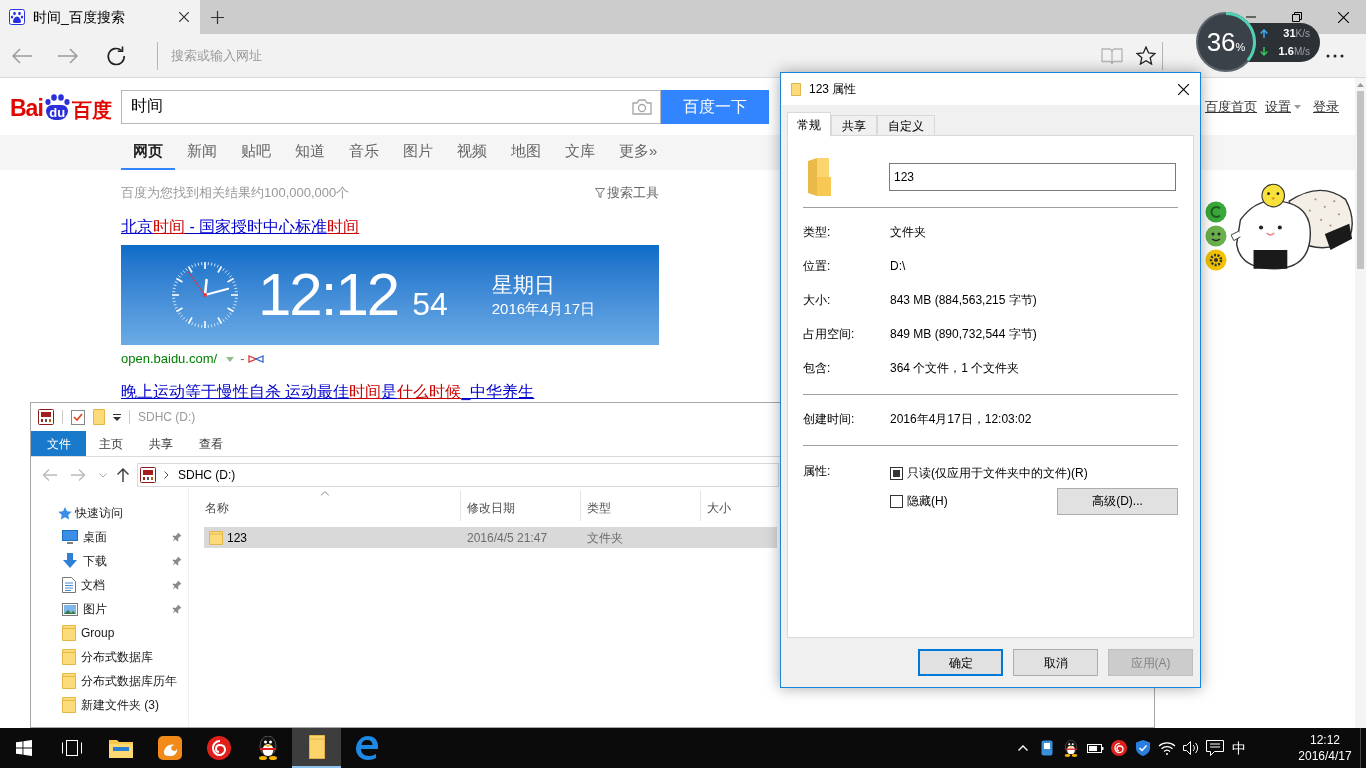  I want to click on search-button: 百度一下, so click(715, 106).